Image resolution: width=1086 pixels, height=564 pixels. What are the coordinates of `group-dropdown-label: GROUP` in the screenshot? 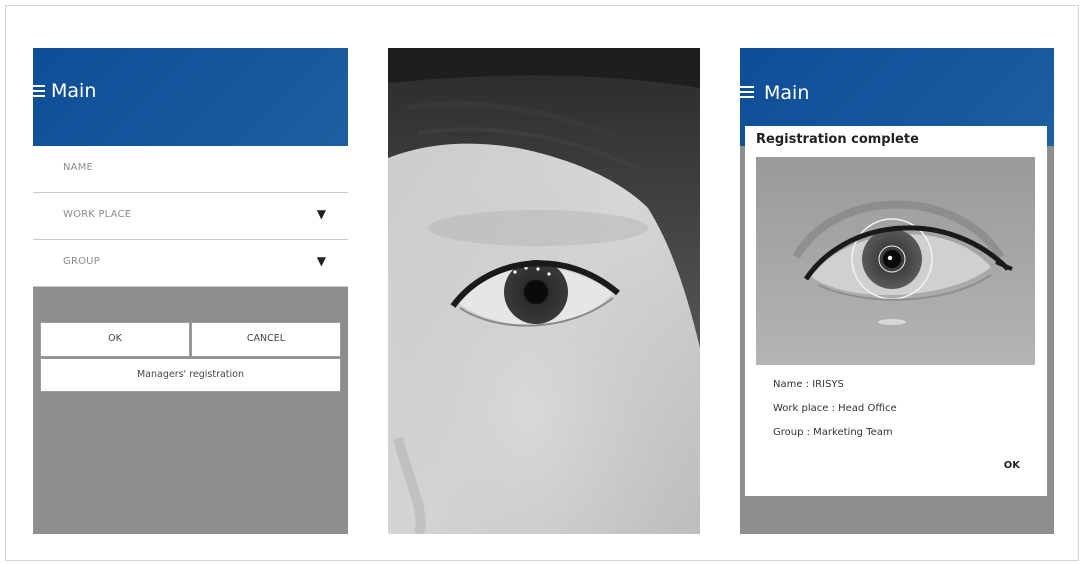 It's located at (81, 261).